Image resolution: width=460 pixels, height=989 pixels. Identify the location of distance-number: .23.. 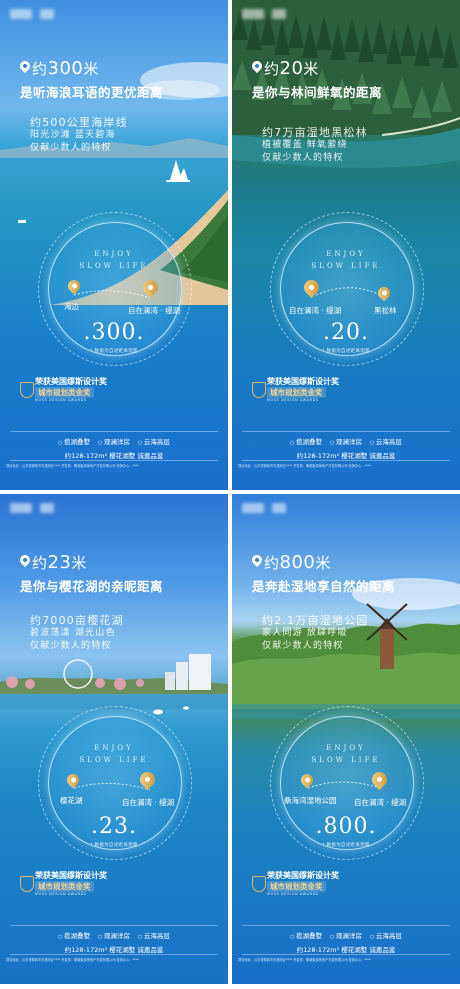
(114, 826).